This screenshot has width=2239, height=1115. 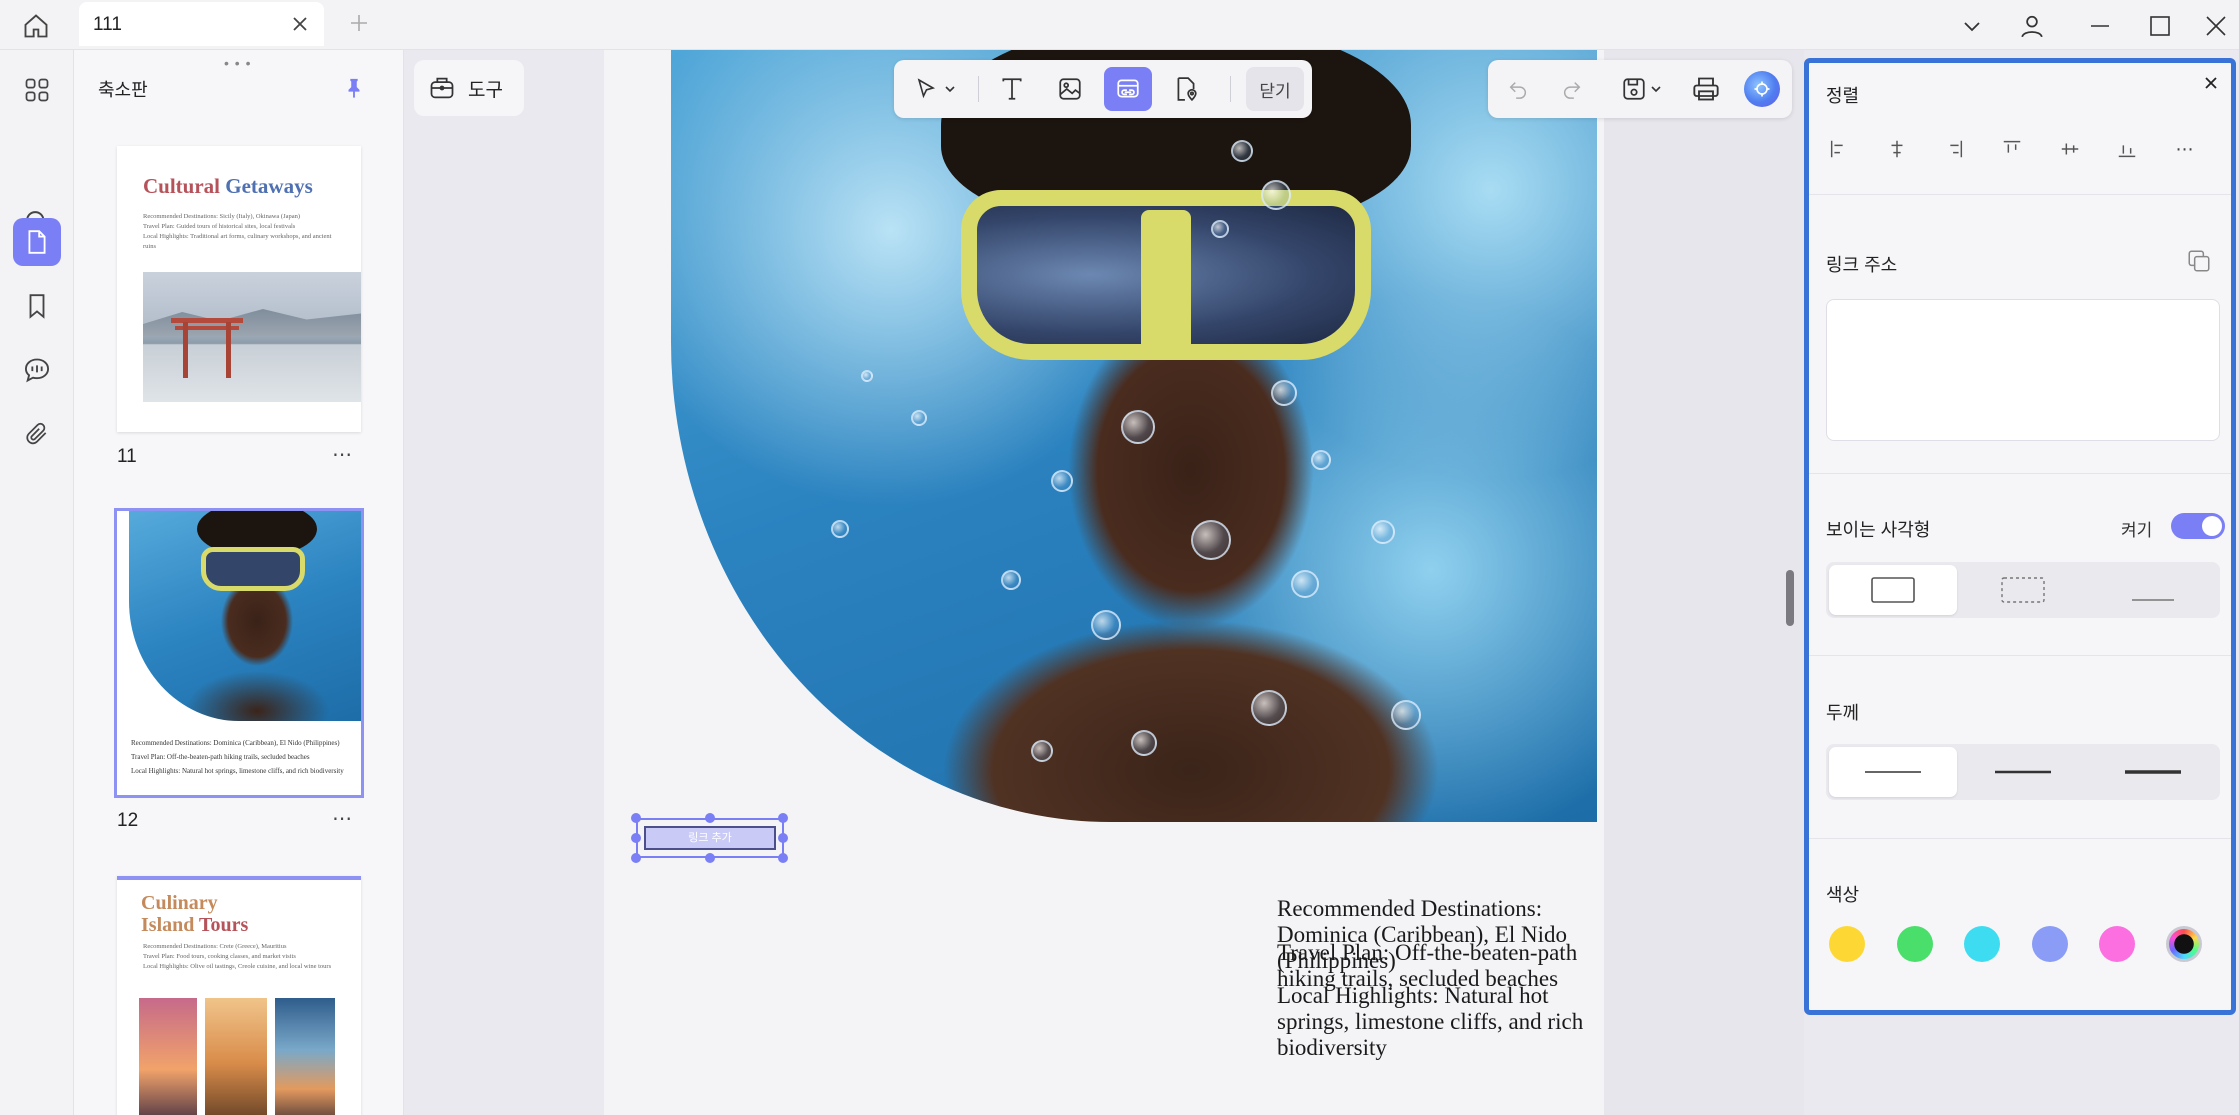 I want to click on thickness-thick-option, so click(x=2153, y=772).